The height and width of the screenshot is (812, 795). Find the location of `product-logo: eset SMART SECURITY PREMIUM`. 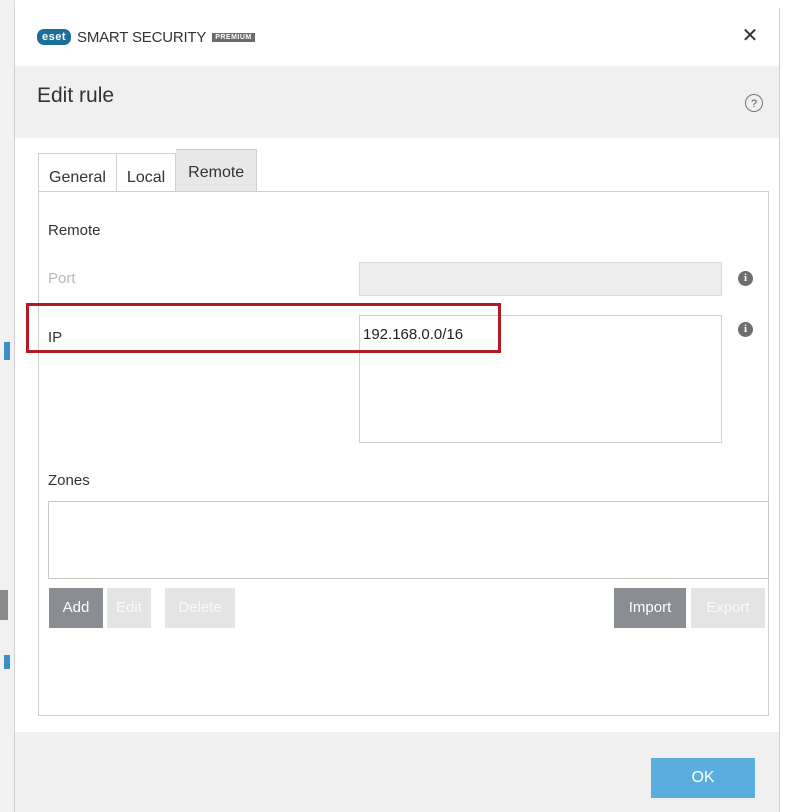

product-logo: eset SMART SECURITY PREMIUM is located at coordinates (146, 37).